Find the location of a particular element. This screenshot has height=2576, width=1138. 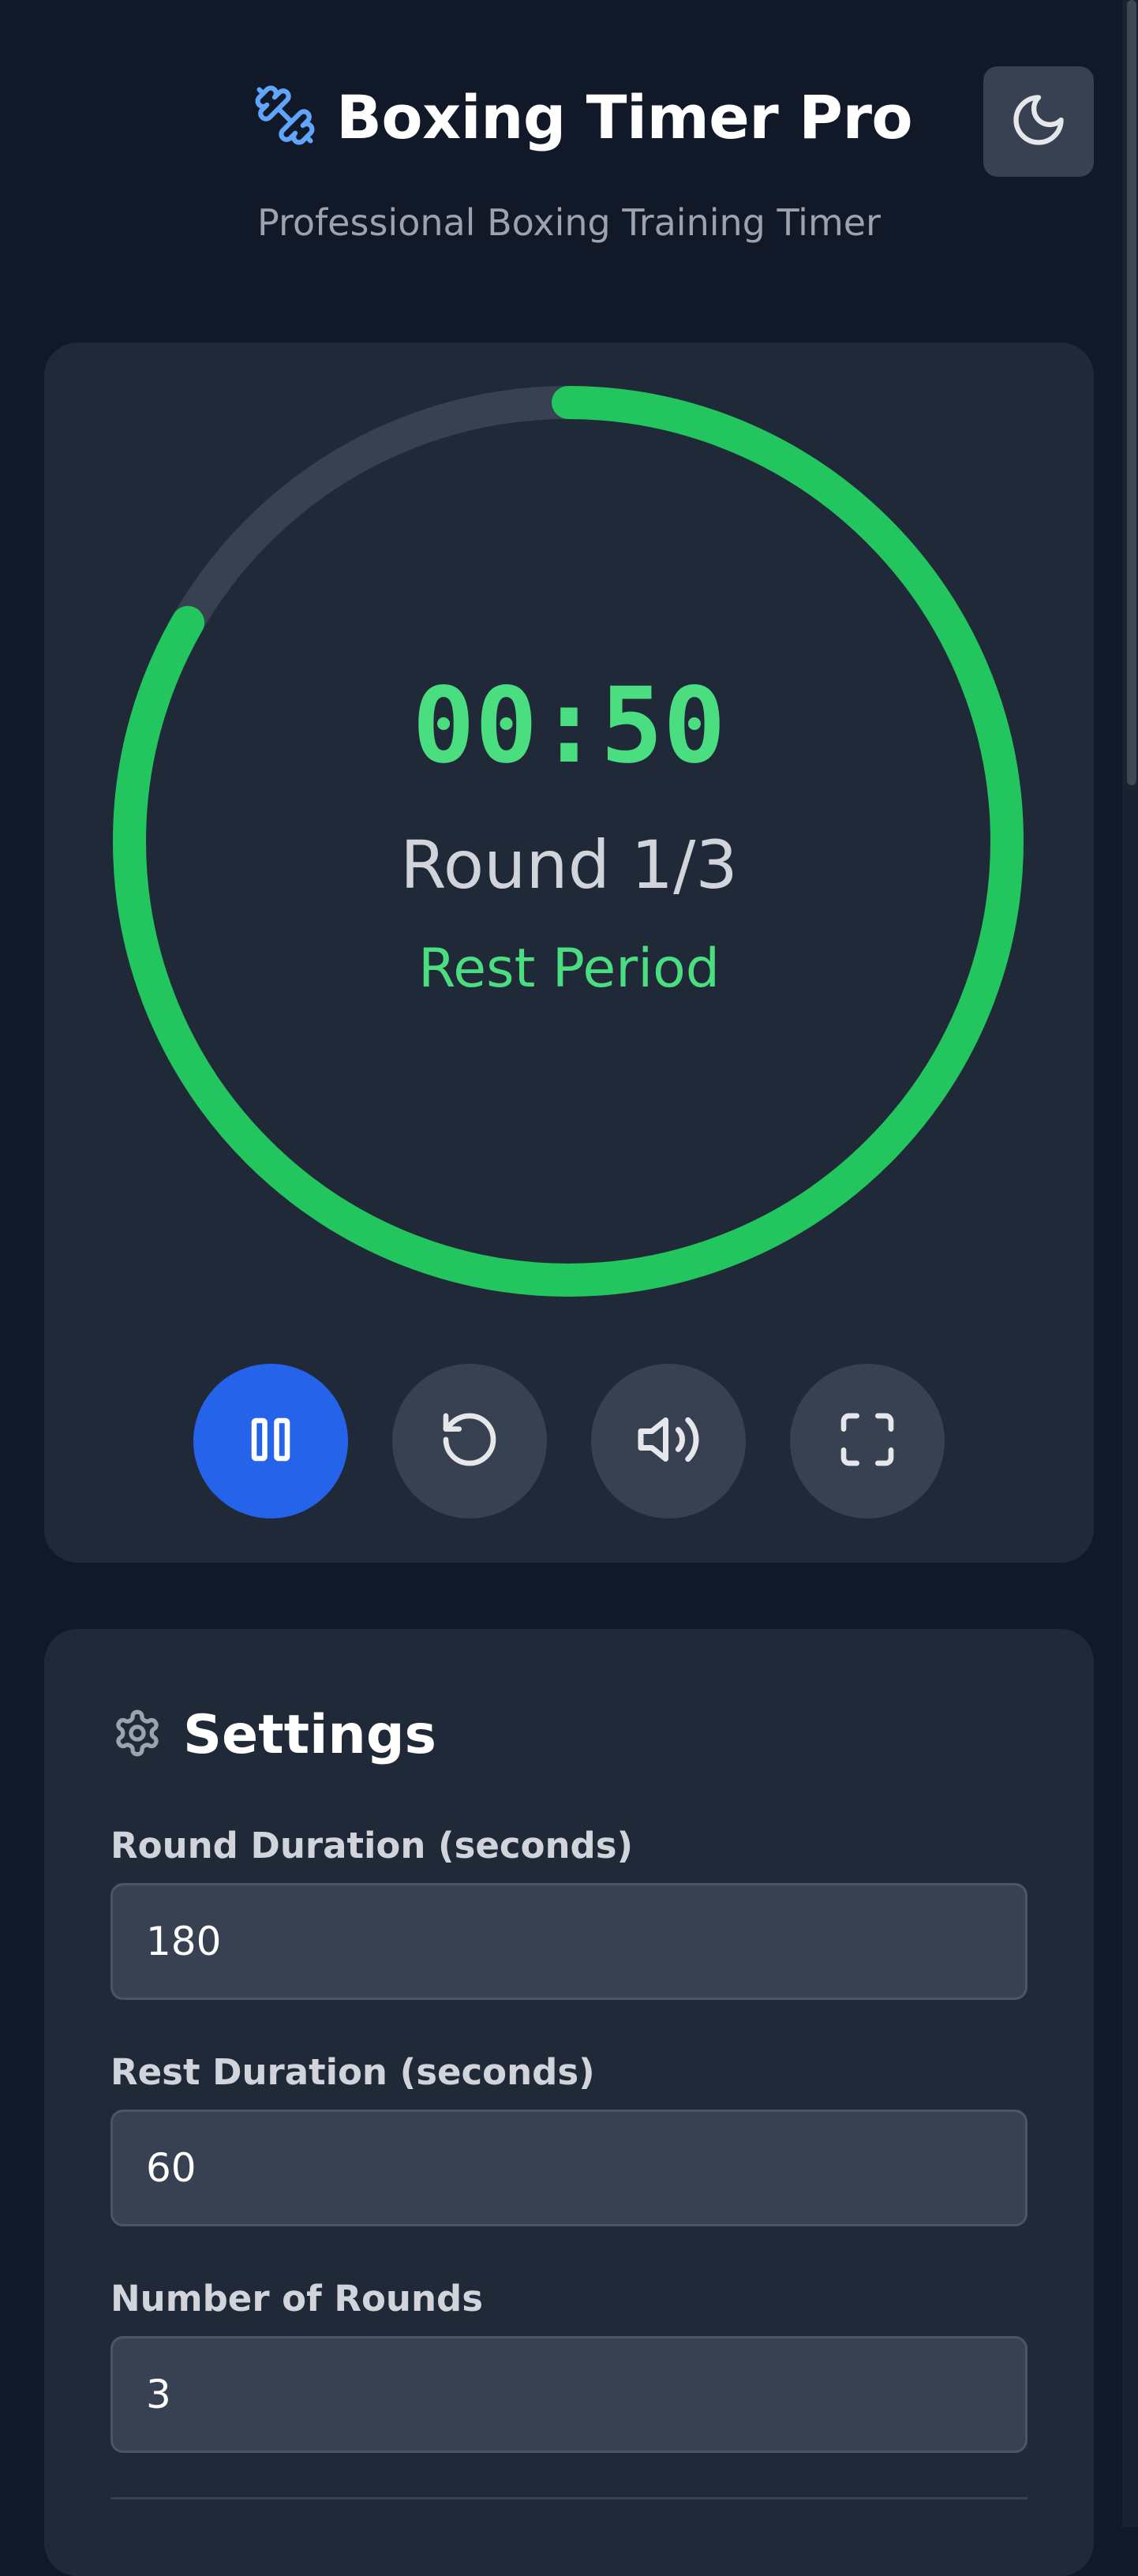

pause-button is located at coordinates (270, 1441).